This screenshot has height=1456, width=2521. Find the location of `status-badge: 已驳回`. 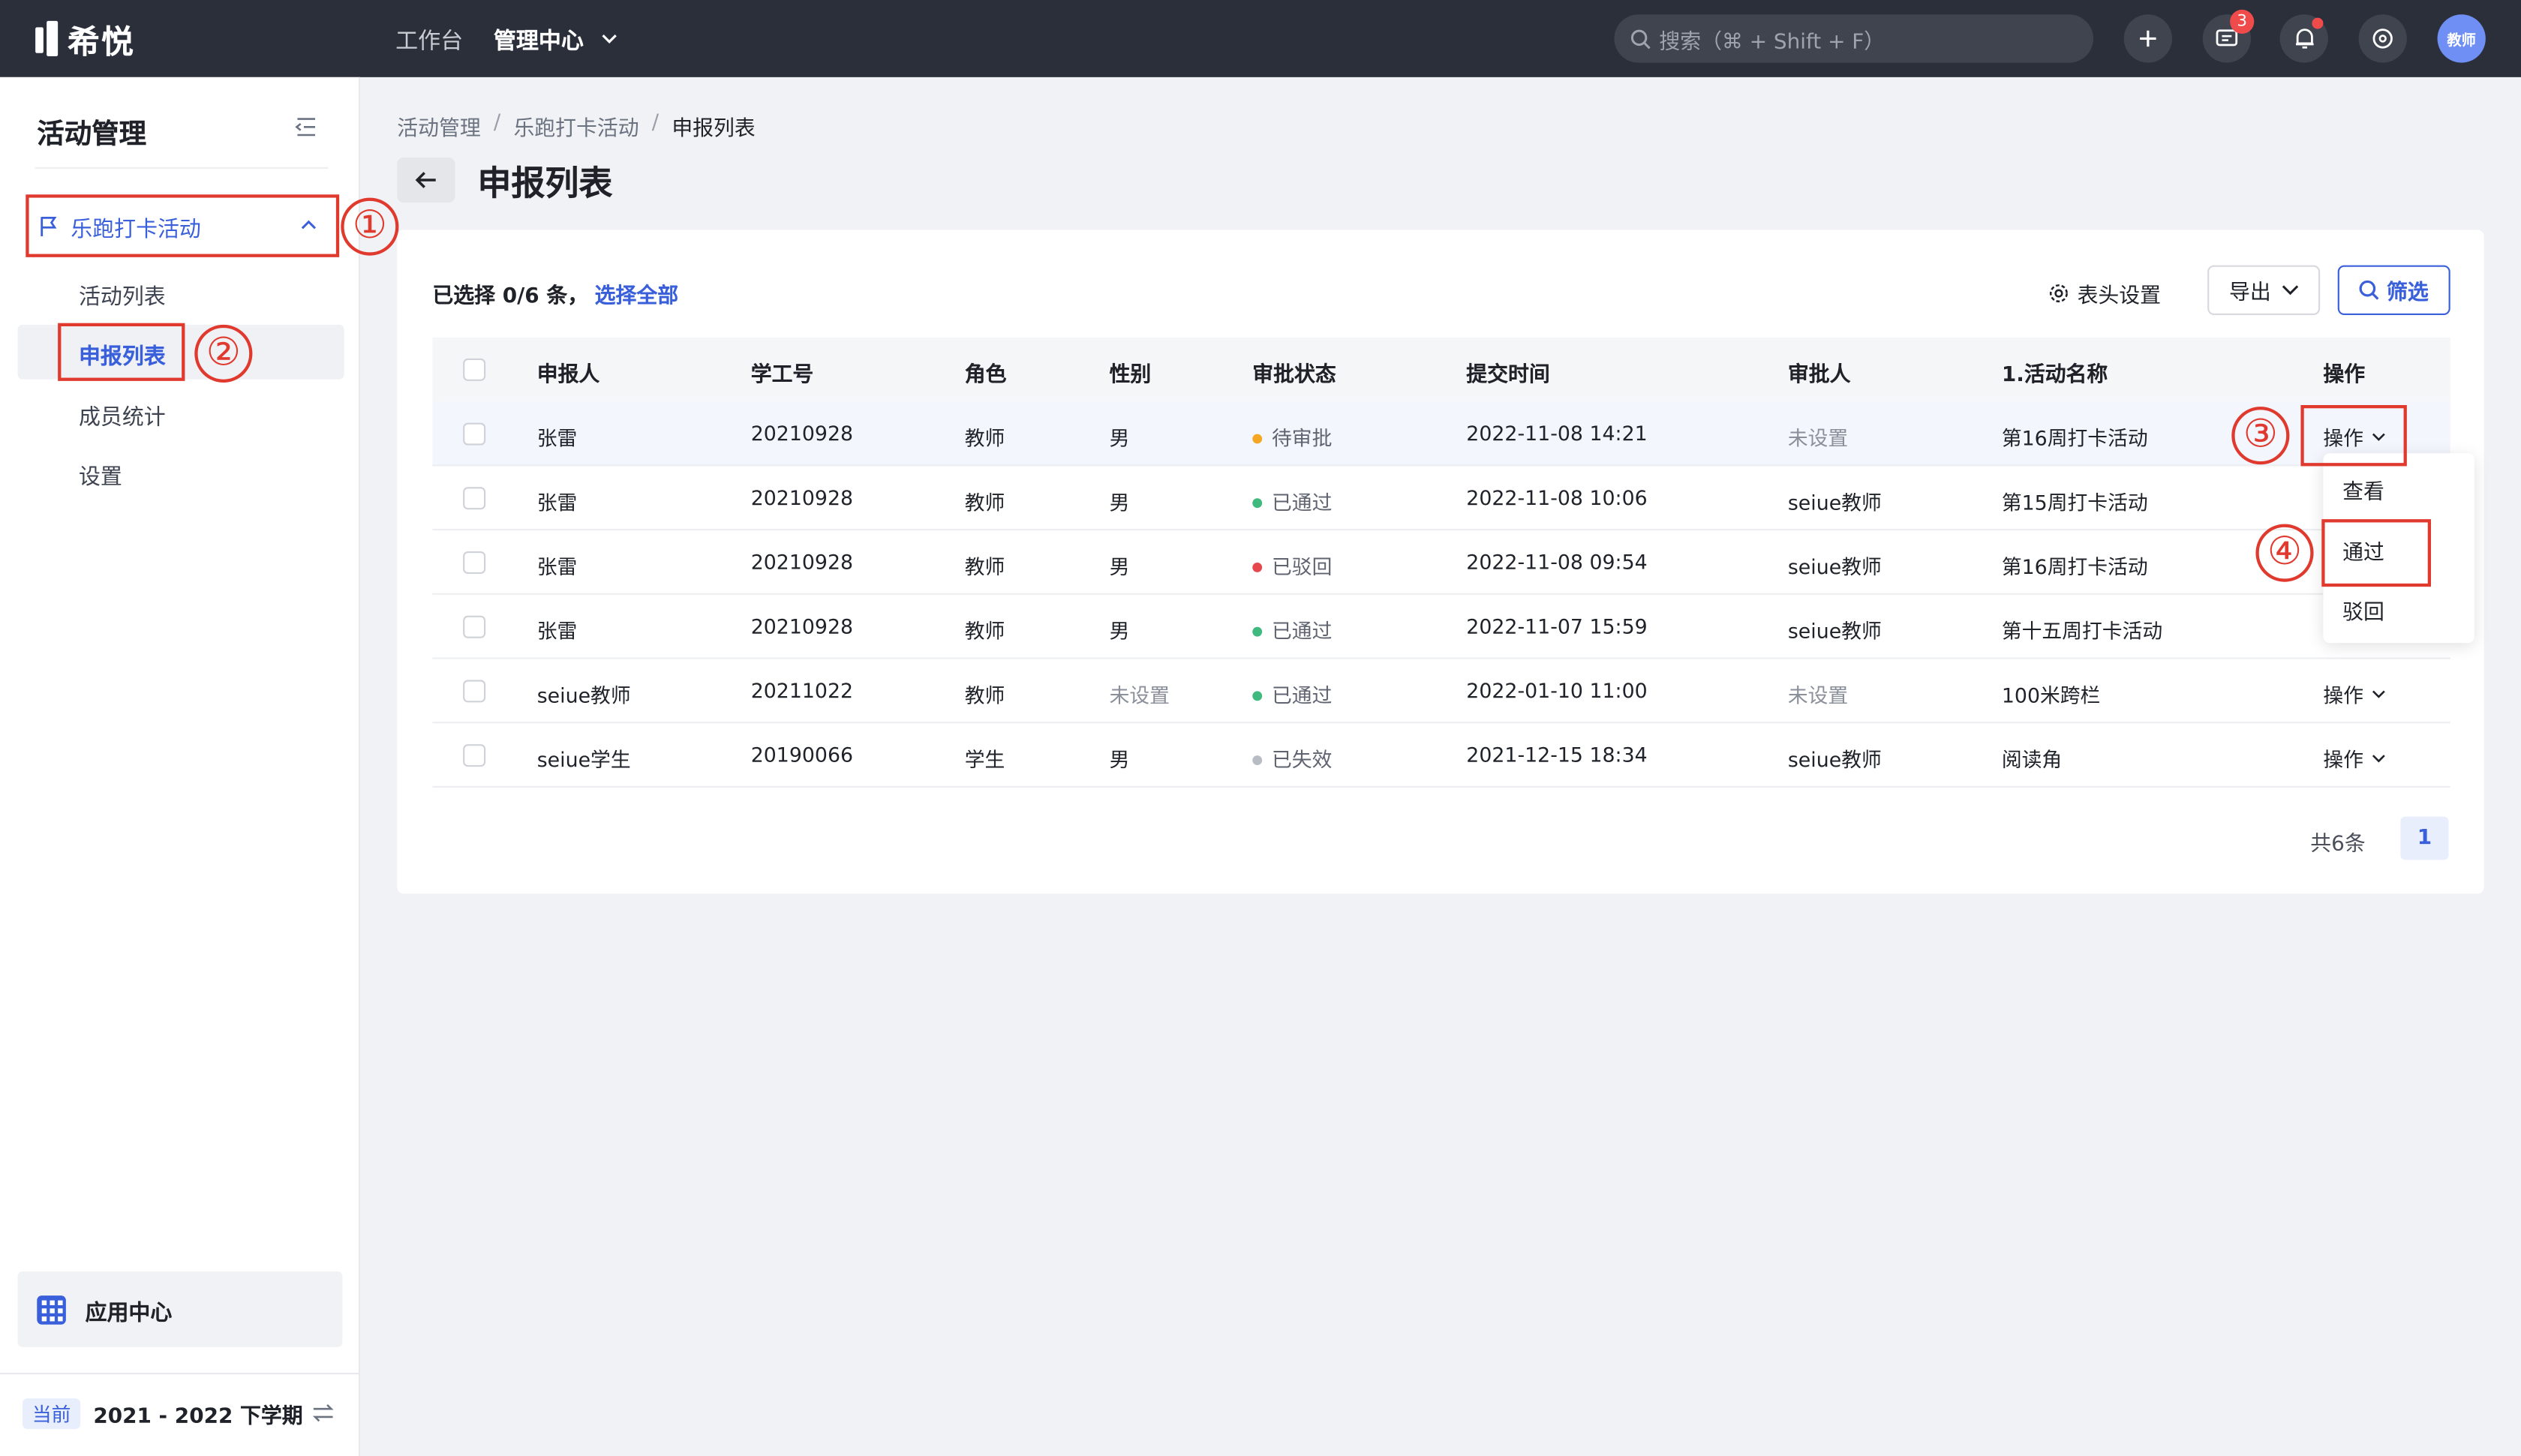

status-badge: 已驳回 is located at coordinates (1292, 565).